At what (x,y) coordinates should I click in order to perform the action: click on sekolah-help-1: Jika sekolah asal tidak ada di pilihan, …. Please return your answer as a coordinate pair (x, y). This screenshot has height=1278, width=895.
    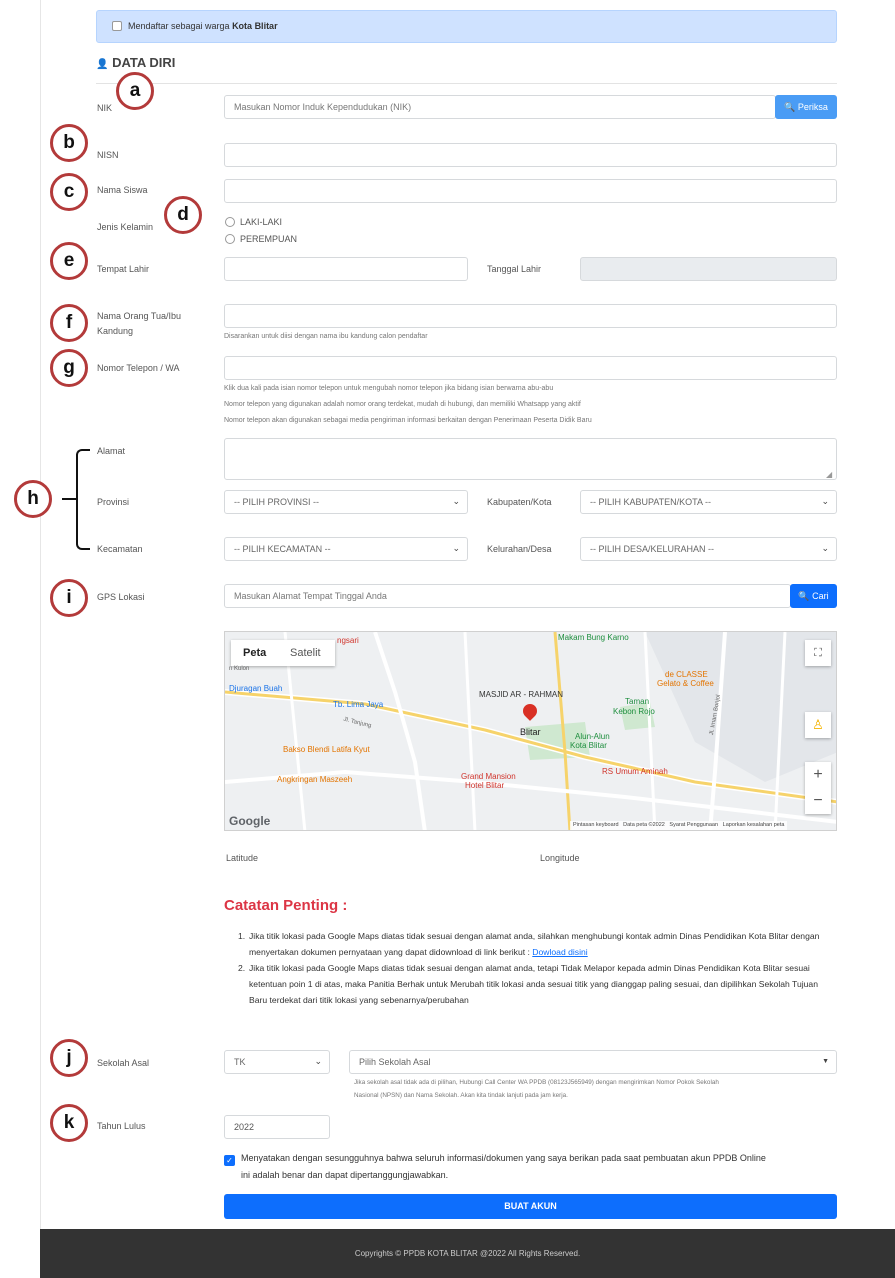
    Looking at the image, I should click on (536, 1082).